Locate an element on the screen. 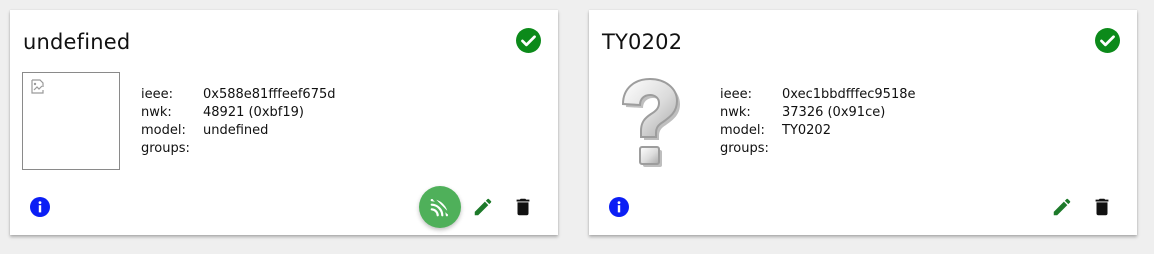  model-value: TY0202 is located at coordinates (806, 130).